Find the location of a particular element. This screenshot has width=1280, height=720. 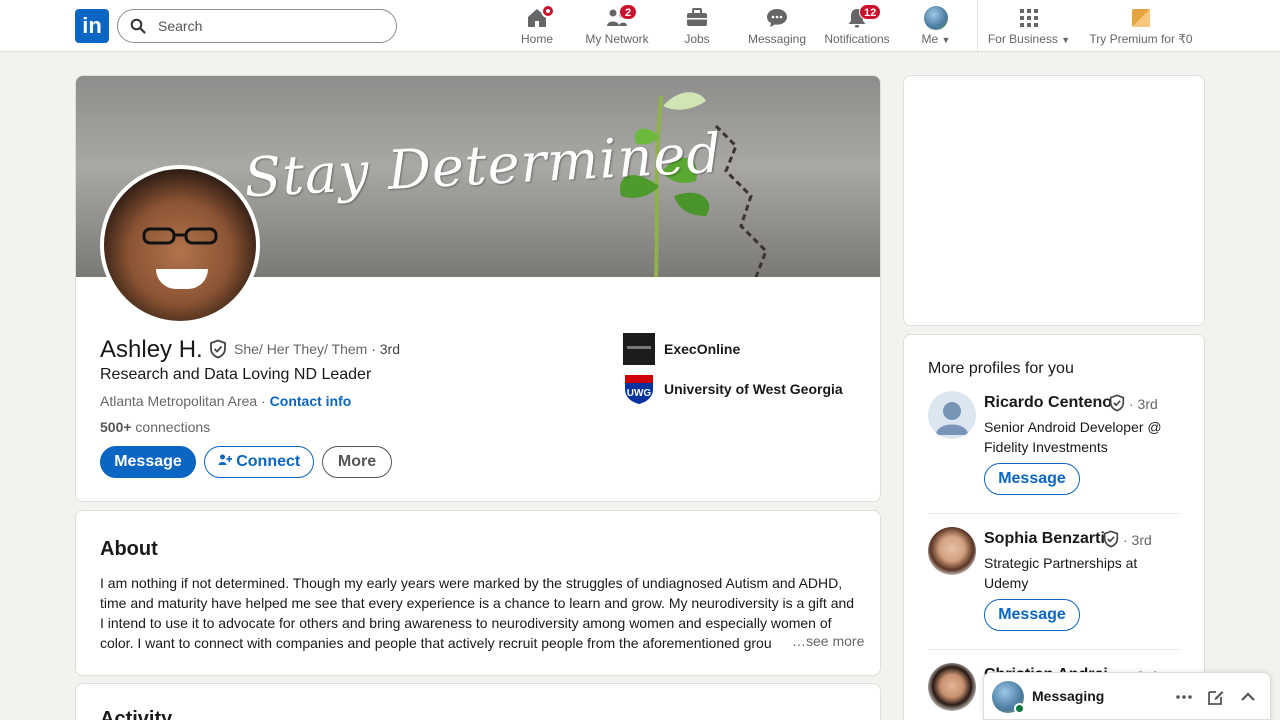

nav-try-premium: Try Premium for ₹0 is located at coordinates (1141, 26).